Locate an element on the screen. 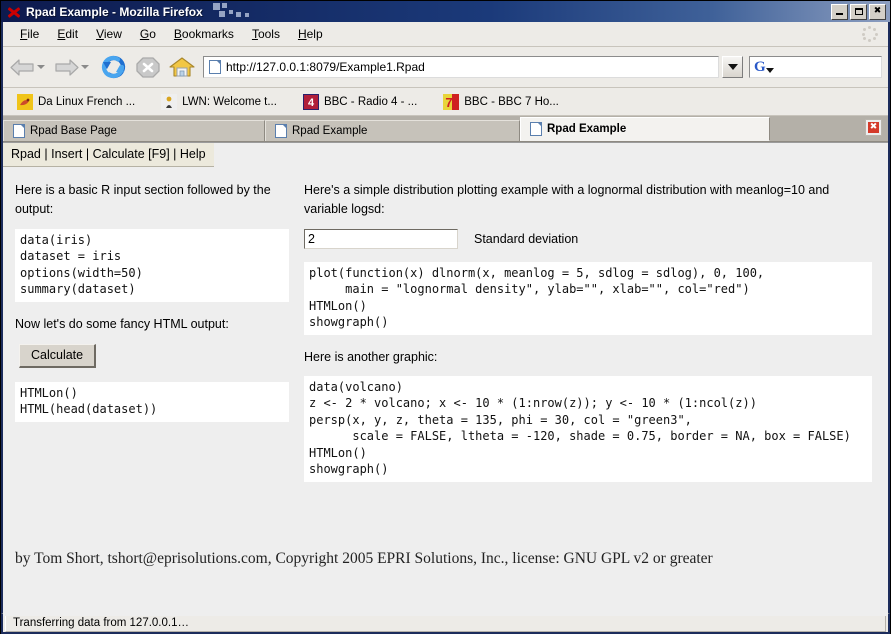 This screenshot has width=891, height=634. title-bar: Rpad Example - Mozilla Firefox ✖ is located at coordinates (445, 11).